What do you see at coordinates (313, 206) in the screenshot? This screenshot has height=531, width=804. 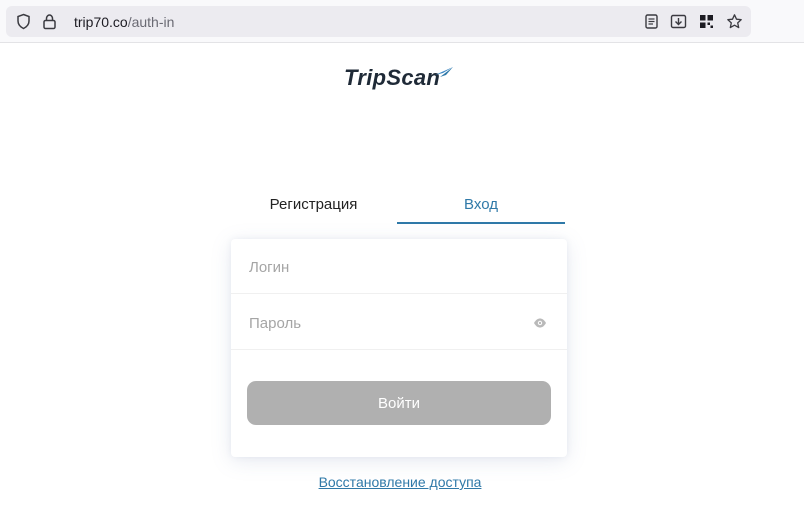 I see `tab-registration: Регистрация` at bounding box center [313, 206].